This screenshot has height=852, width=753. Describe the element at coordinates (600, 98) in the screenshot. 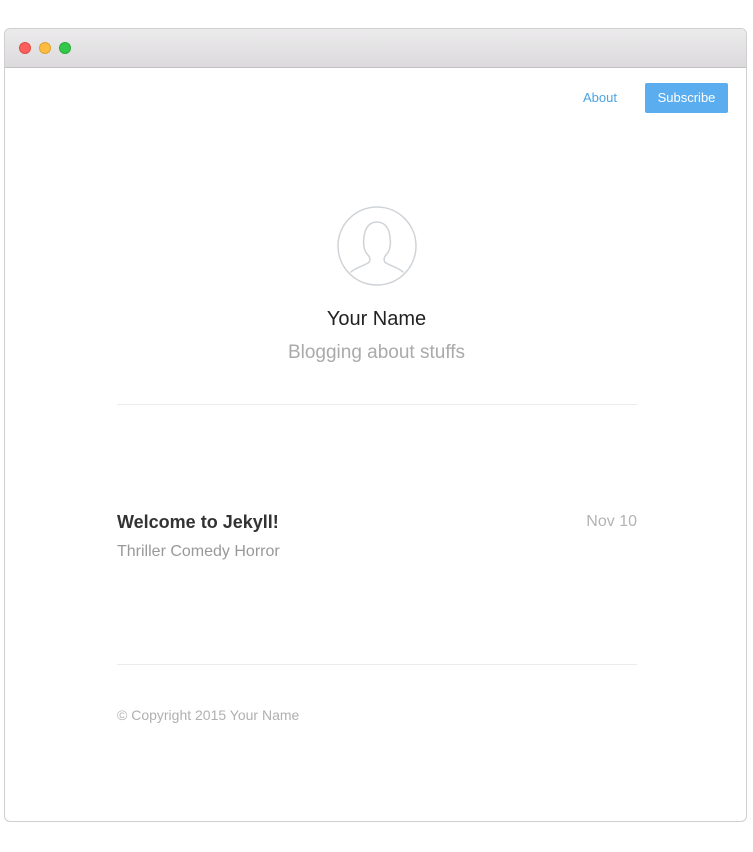

I see `nav-about-link: About` at that location.